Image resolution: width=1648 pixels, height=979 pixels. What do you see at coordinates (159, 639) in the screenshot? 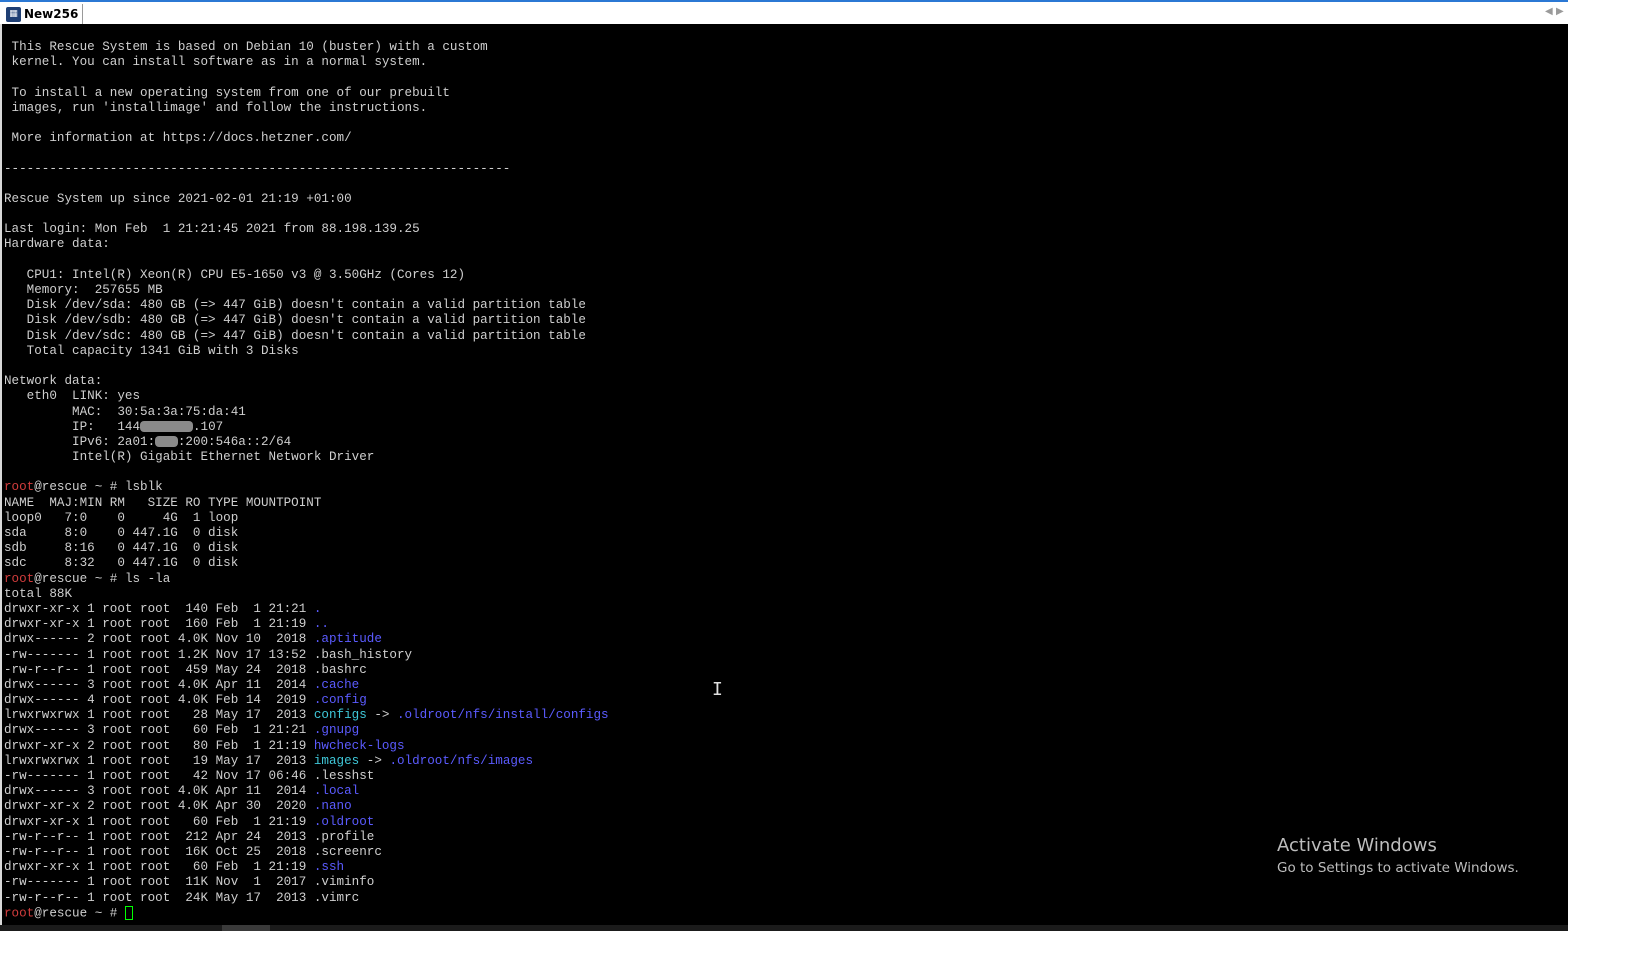
I see `file-meta: drwx------ 2 root root 4.0K Nov 10 2018` at bounding box center [159, 639].